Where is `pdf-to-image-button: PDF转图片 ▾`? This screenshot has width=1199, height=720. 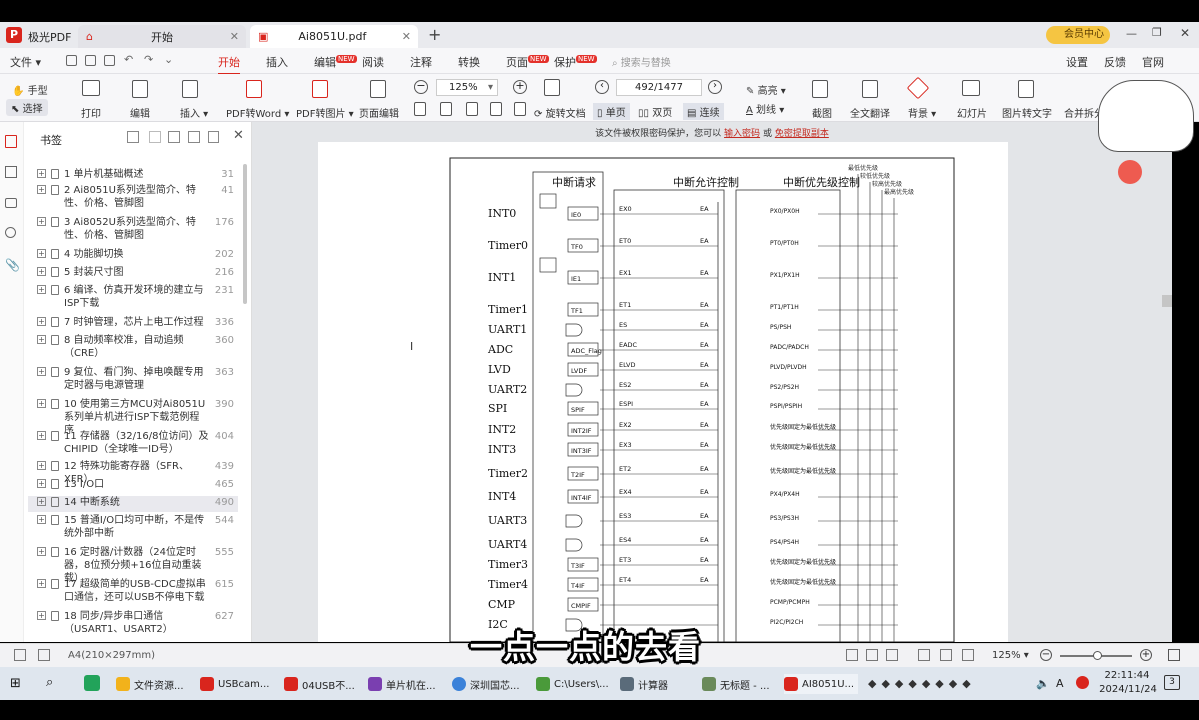 pdf-to-image-button: PDF转图片 ▾ is located at coordinates (325, 112).